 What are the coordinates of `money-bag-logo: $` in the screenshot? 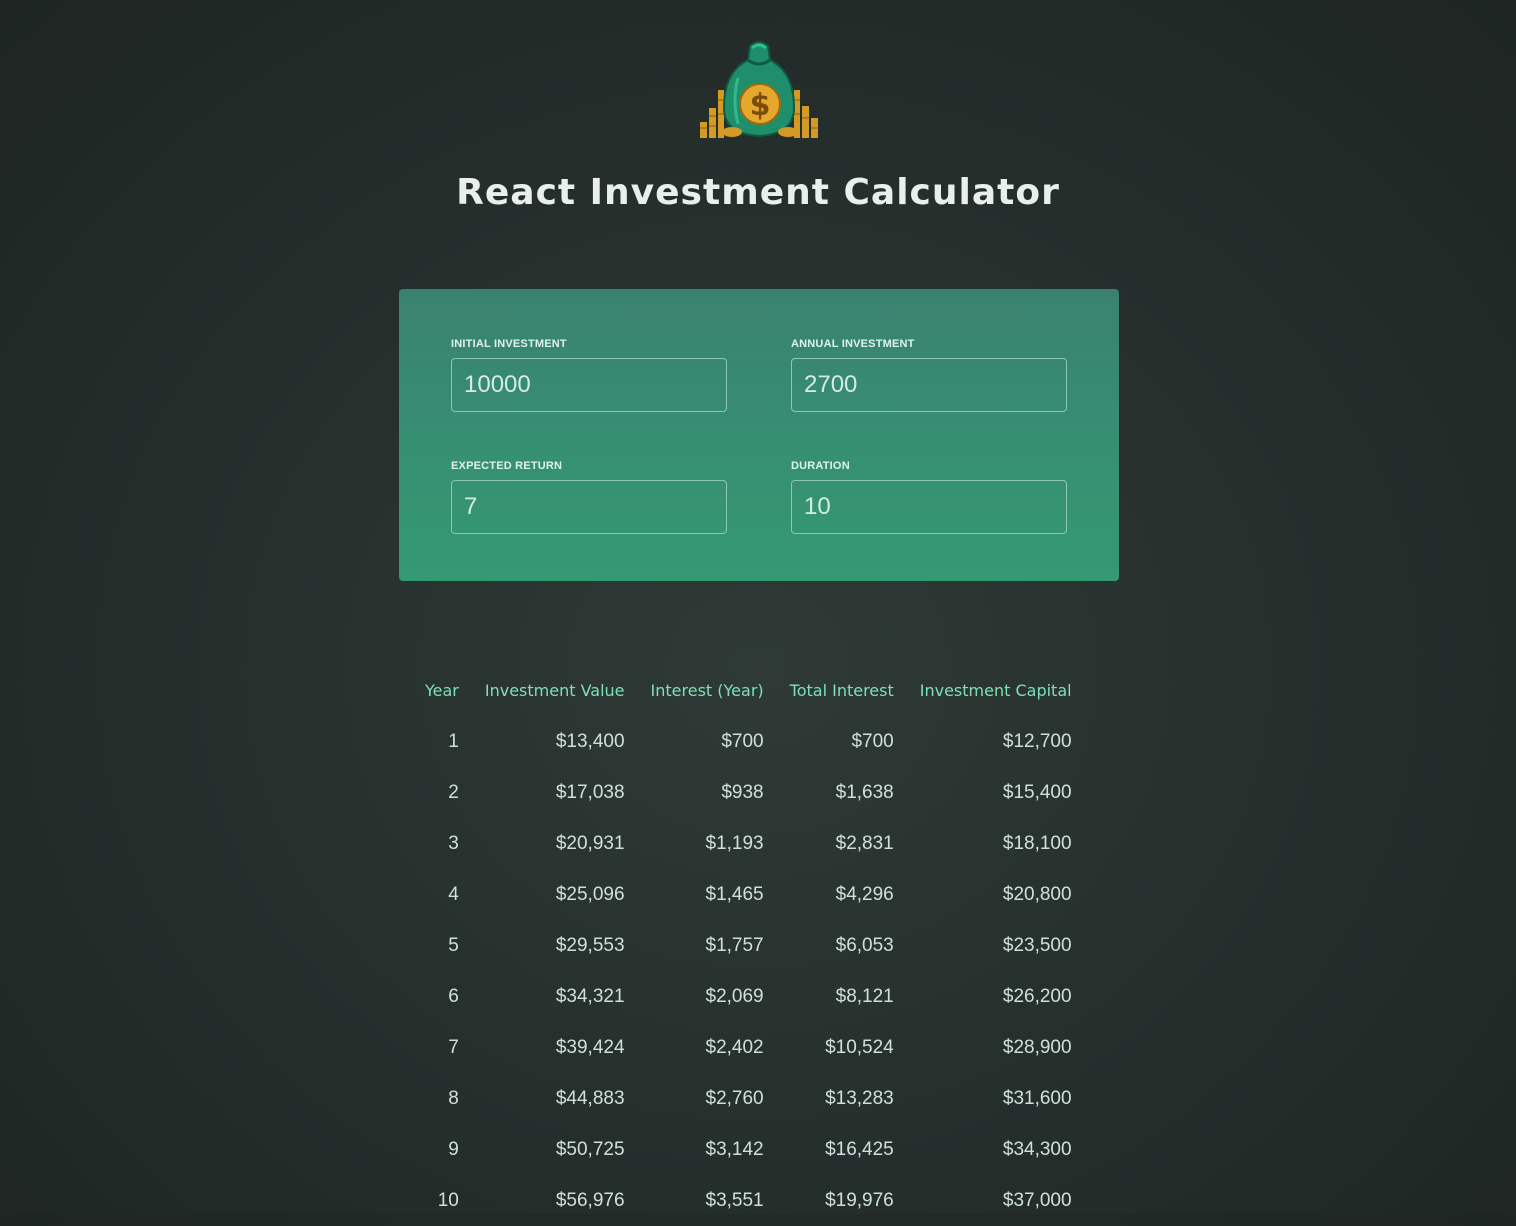 It's located at (759, 89).